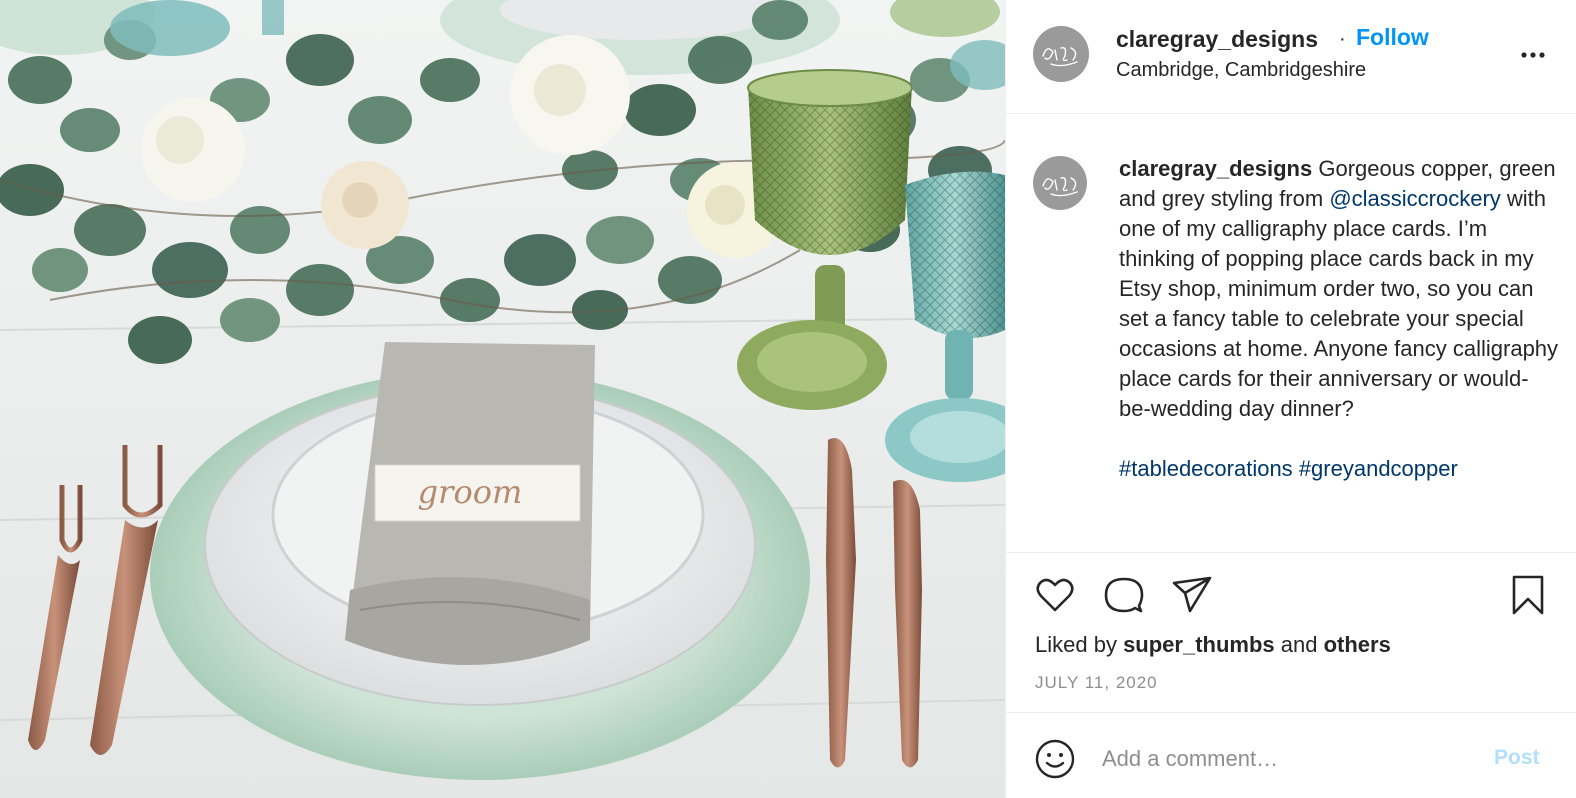  Describe the element at coordinates (1192, 595) in the screenshot. I see `share-icon` at that location.